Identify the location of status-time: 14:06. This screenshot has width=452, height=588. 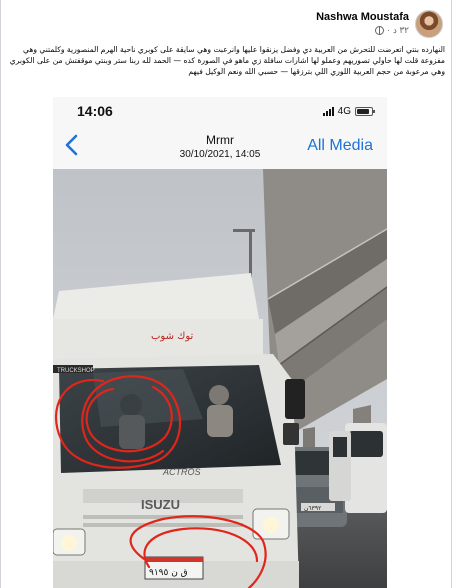
(95, 111).